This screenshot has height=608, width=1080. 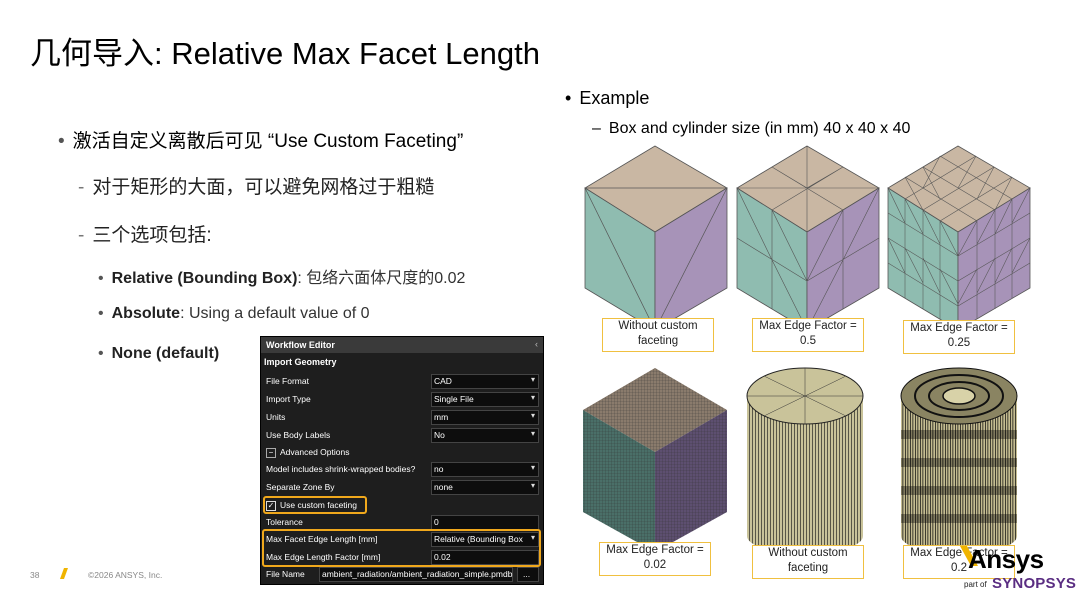 What do you see at coordinates (614, 98) in the screenshot?
I see `example-label: Example` at bounding box center [614, 98].